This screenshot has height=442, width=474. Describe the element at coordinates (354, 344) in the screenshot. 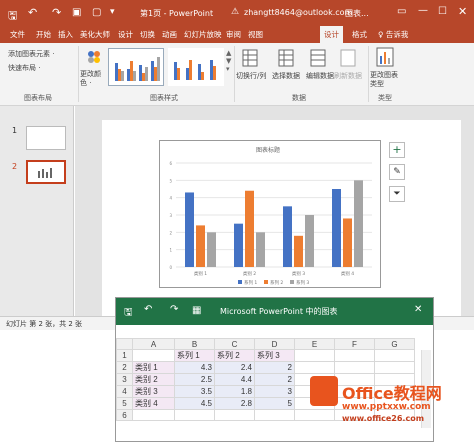

I see `column-header-f: F` at that location.